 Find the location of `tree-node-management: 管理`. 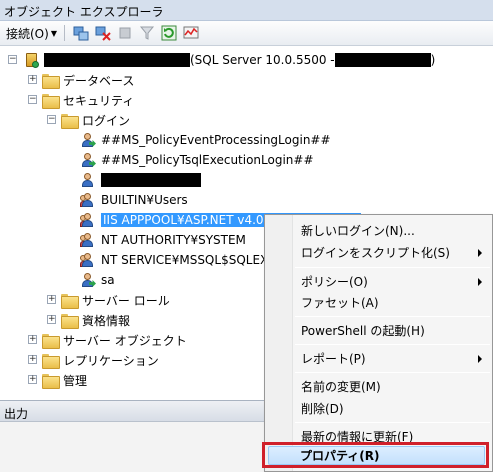

tree-node-management: 管理 is located at coordinates (64, 380).